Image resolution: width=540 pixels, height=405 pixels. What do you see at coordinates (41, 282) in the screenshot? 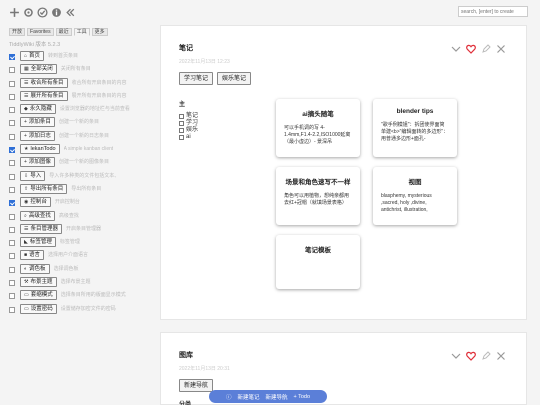
I see `tool-button-label: 布景主题` at bounding box center [41, 282].